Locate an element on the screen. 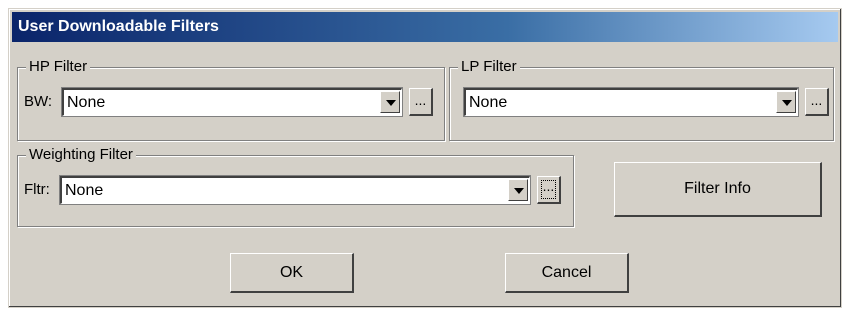 Image resolution: width=848 pixels, height=316 pixels. weighting-filter-legend: Weighting Filter is located at coordinates (81, 155).